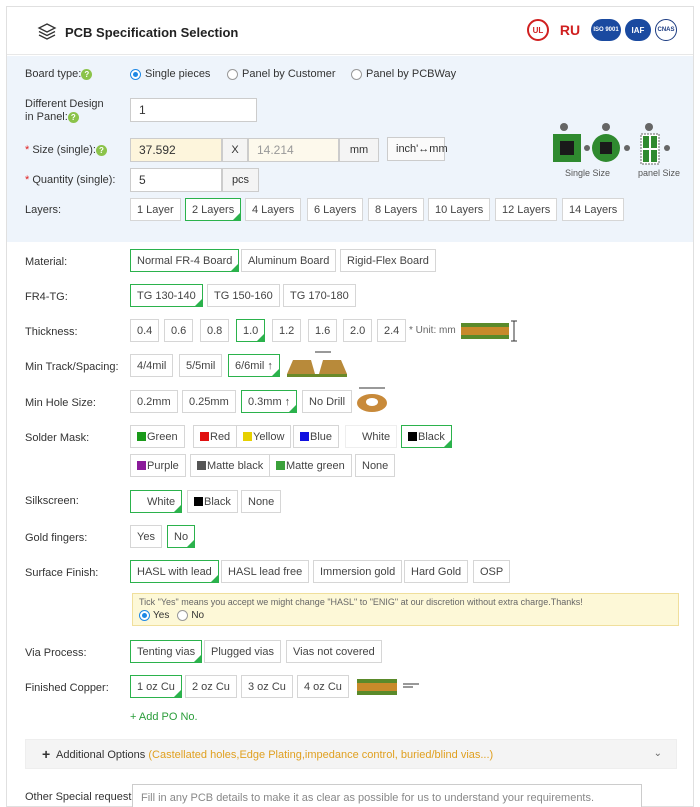  Describe the element at coordinates (254, 365) in the screenshot. I see `track-6-6: 6/6mil ↑` at that location.